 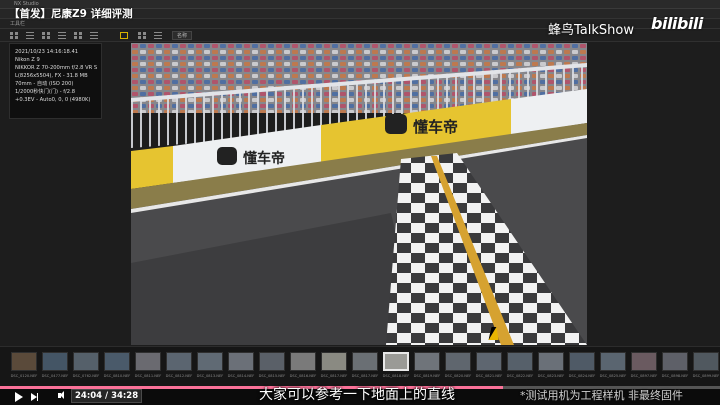 I want to click on filmstrip-label: DSC_0899.NEF, so click(x=706, y=376).